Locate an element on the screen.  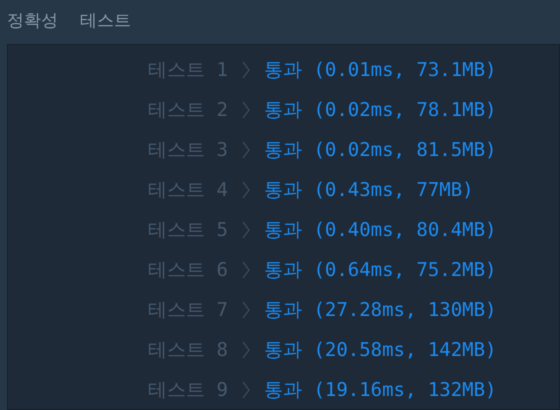
test-result: 통과 (20.58ms, 142MB) is located at coordinates (380, 350).